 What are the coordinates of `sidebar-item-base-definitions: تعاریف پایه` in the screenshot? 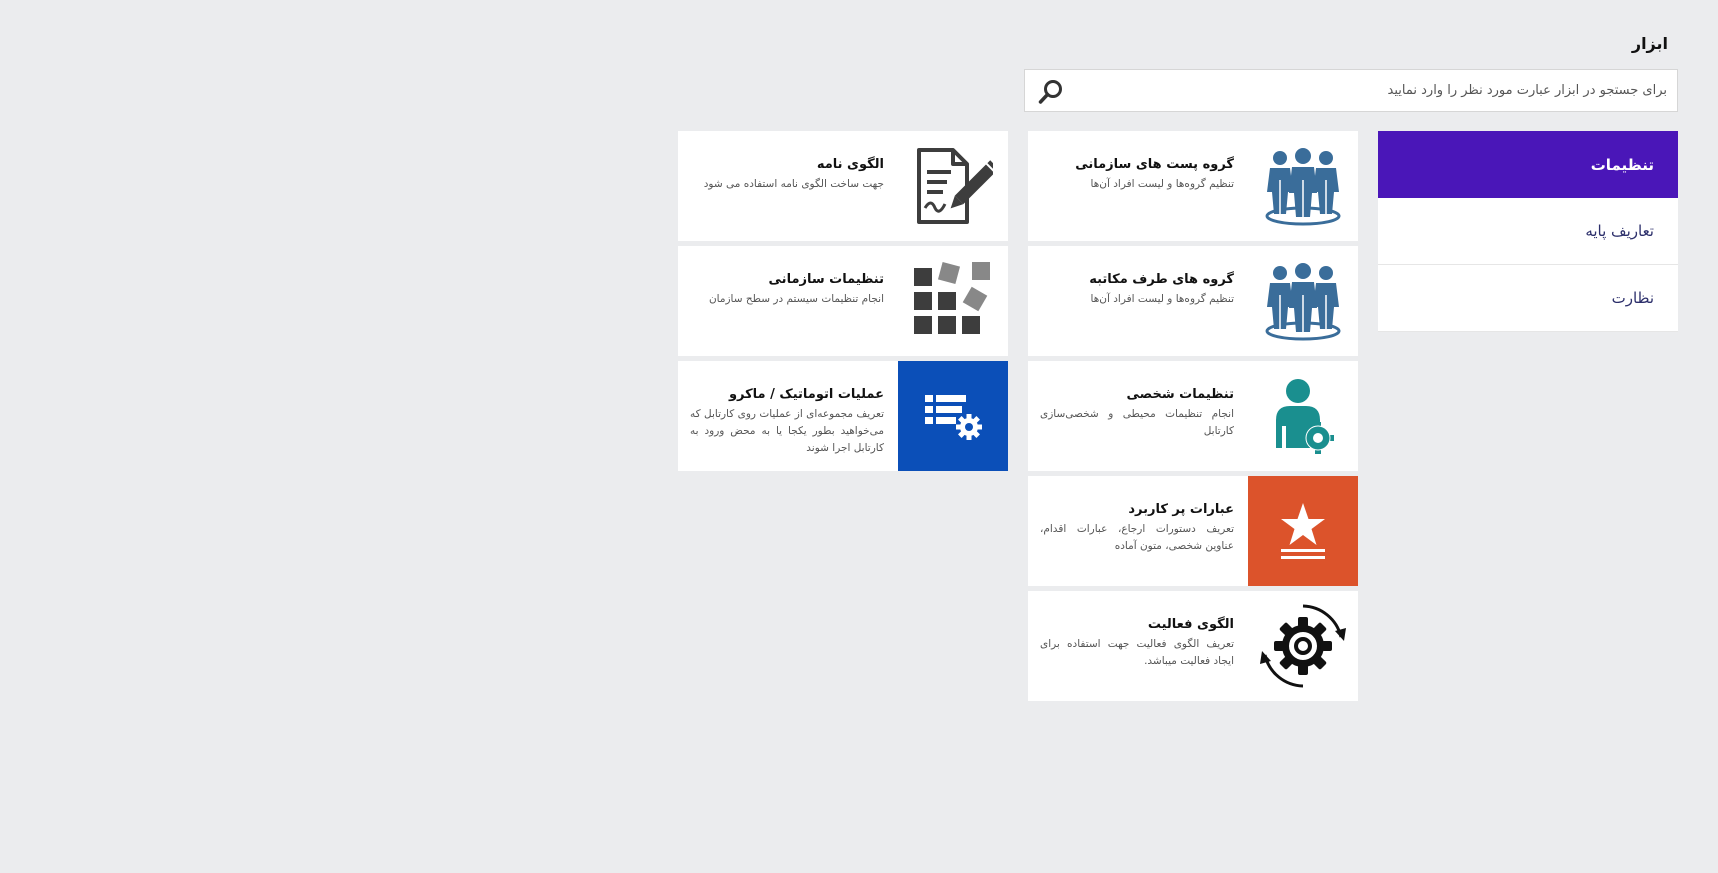 It's located at (1528, 231).